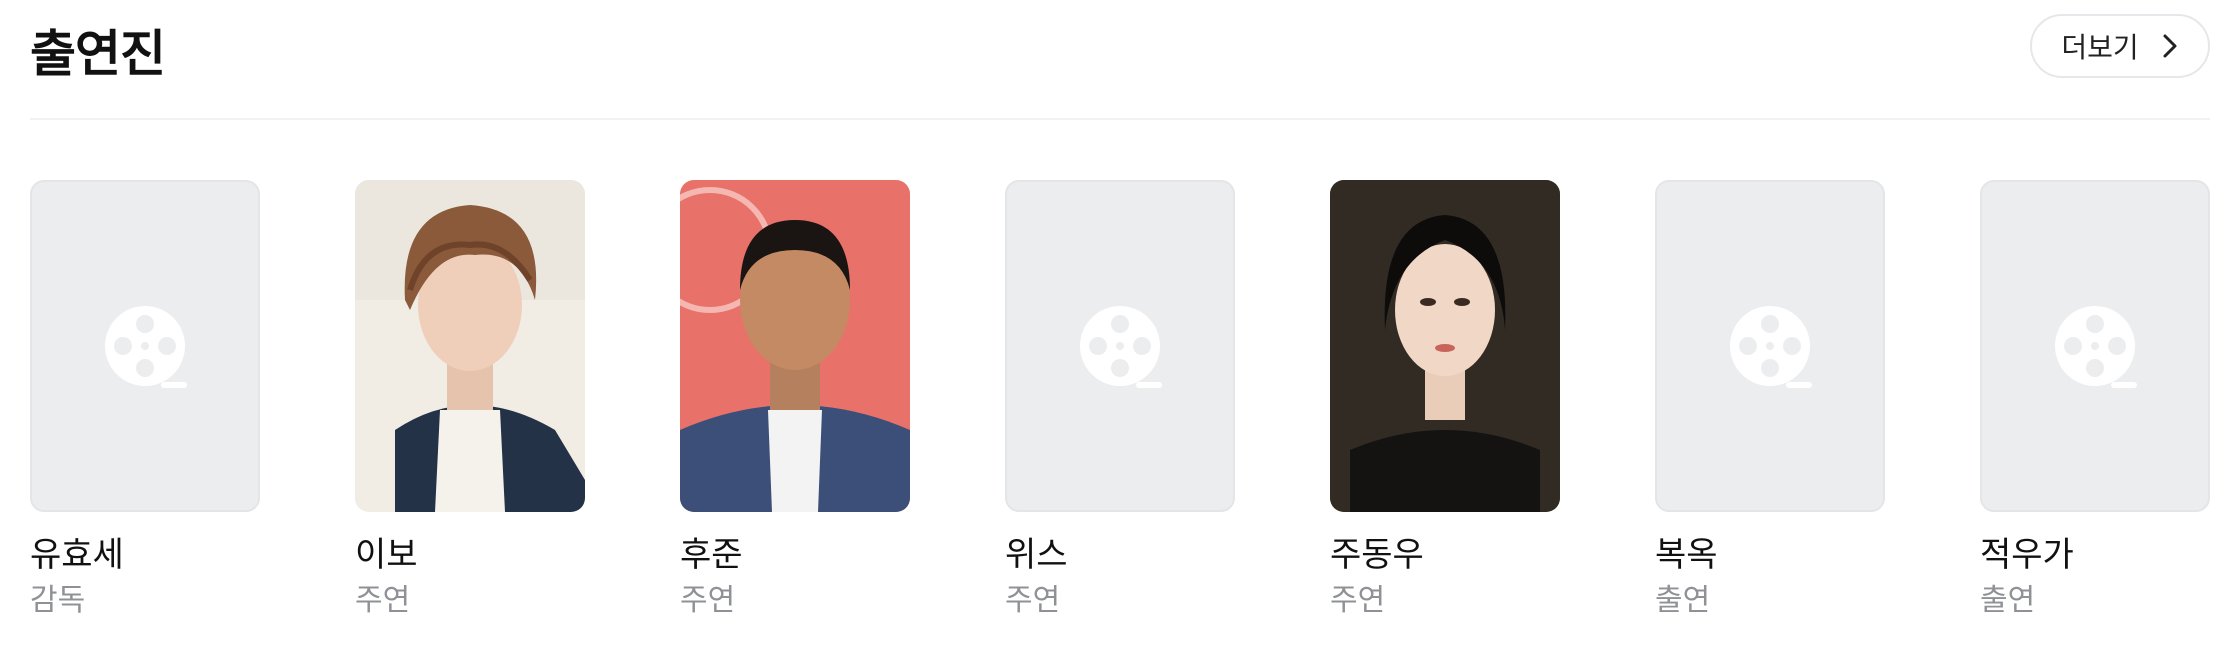 This screenshot has height=648, width=2234. I want to click on cast-role: 감독, so click(58, 600).